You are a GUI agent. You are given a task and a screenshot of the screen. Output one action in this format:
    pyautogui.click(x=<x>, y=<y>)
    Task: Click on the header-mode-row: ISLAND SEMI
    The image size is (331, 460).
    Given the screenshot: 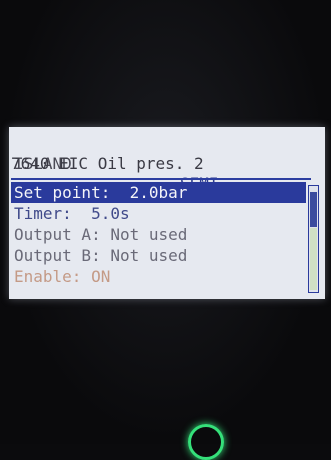 What is the action you would take?
    pyautogui.click(x=159, y=163)
    